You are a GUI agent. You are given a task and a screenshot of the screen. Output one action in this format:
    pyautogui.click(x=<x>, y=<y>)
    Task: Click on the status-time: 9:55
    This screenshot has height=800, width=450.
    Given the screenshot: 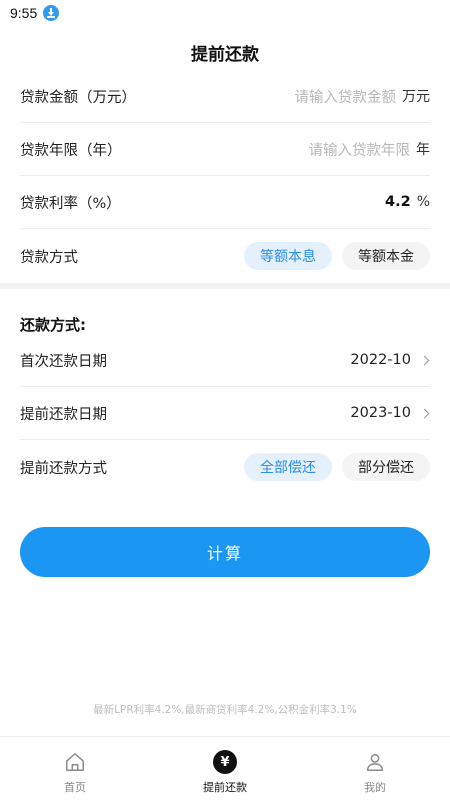 What is the action you would take?
    pyautogui.click(x=24, y=13)
    